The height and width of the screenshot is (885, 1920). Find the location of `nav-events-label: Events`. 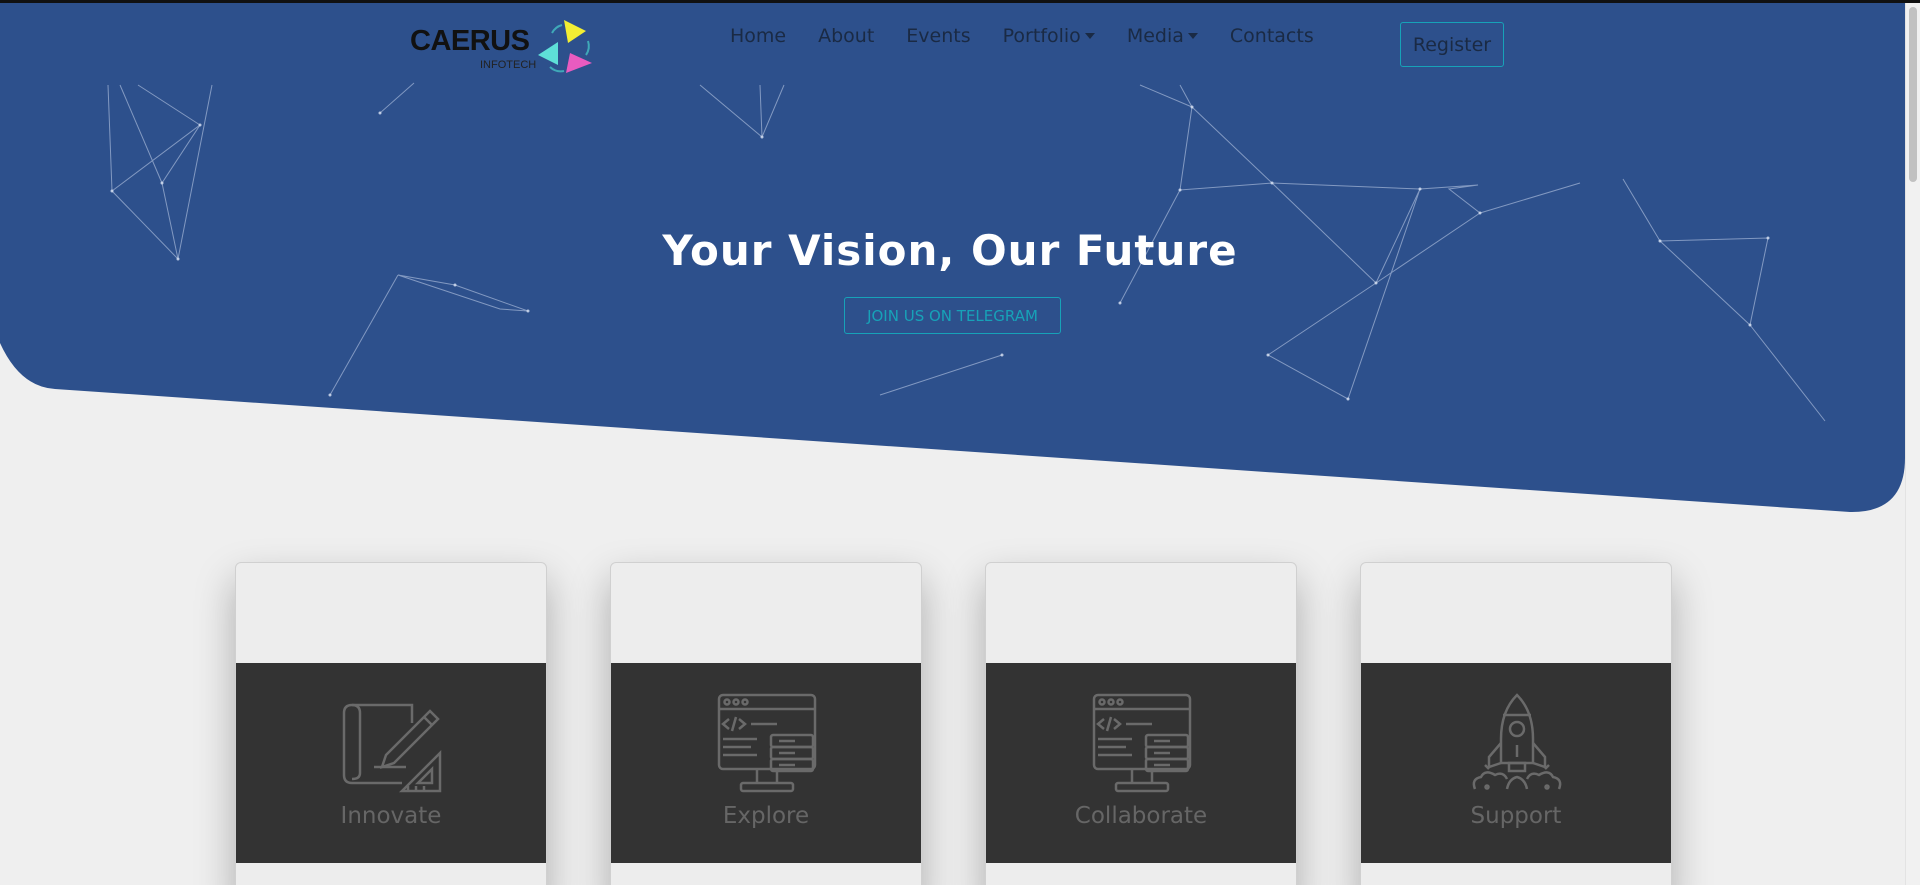

nav-events-label: Events is located at coordinates (938, 36).